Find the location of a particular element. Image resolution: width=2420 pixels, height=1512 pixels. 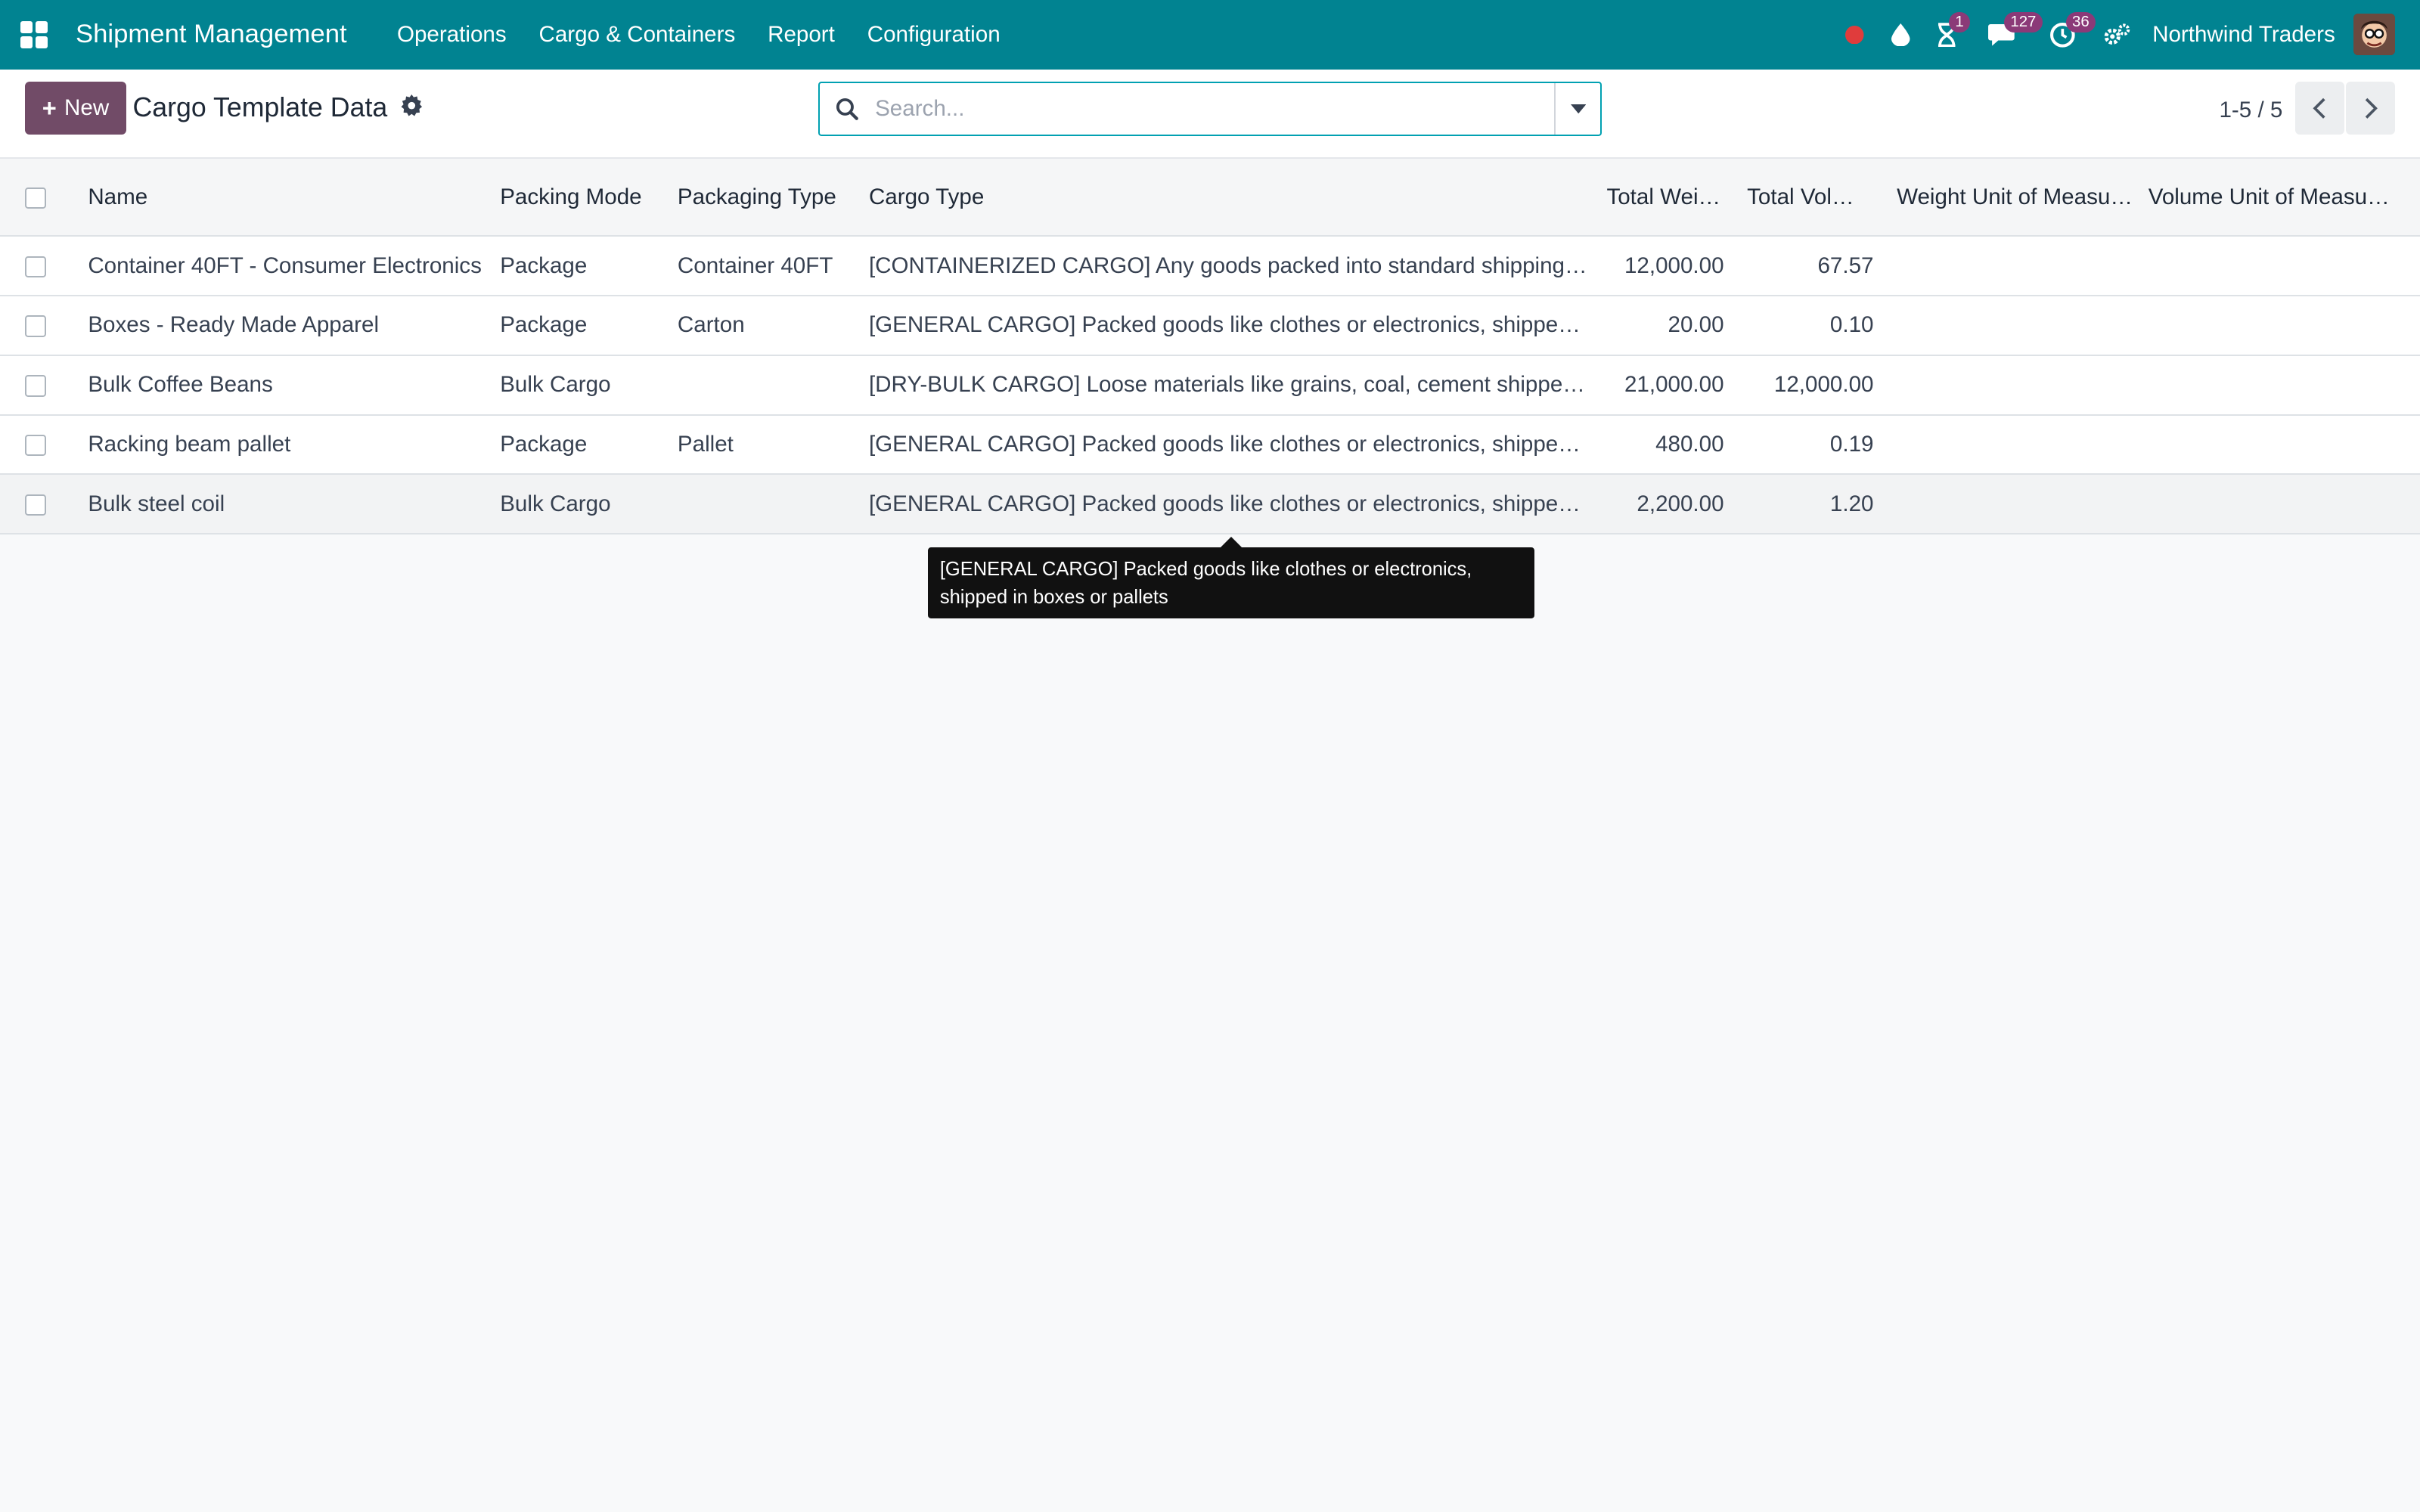

company-switcher: Northwind Traders is located at coordinates (2243, 35).